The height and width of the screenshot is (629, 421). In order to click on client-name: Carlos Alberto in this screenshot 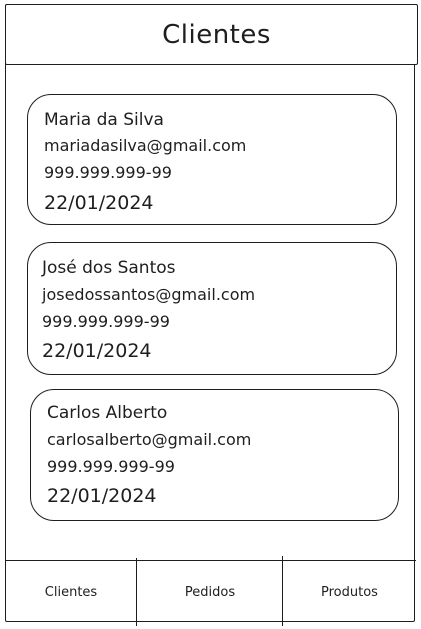, I will do `click(107, 413)`.